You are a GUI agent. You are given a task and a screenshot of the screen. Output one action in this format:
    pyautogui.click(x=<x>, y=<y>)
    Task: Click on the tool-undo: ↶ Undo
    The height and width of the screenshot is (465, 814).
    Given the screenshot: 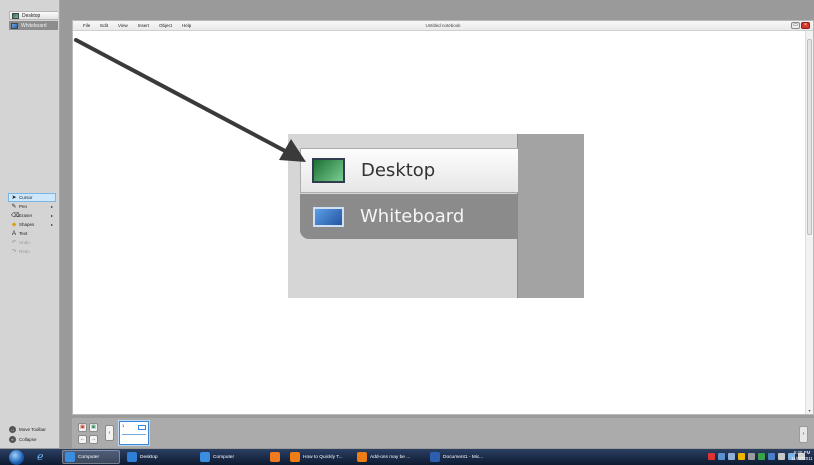 What is the action you would take?
    pyautogui.click(x=32, y=242)
    